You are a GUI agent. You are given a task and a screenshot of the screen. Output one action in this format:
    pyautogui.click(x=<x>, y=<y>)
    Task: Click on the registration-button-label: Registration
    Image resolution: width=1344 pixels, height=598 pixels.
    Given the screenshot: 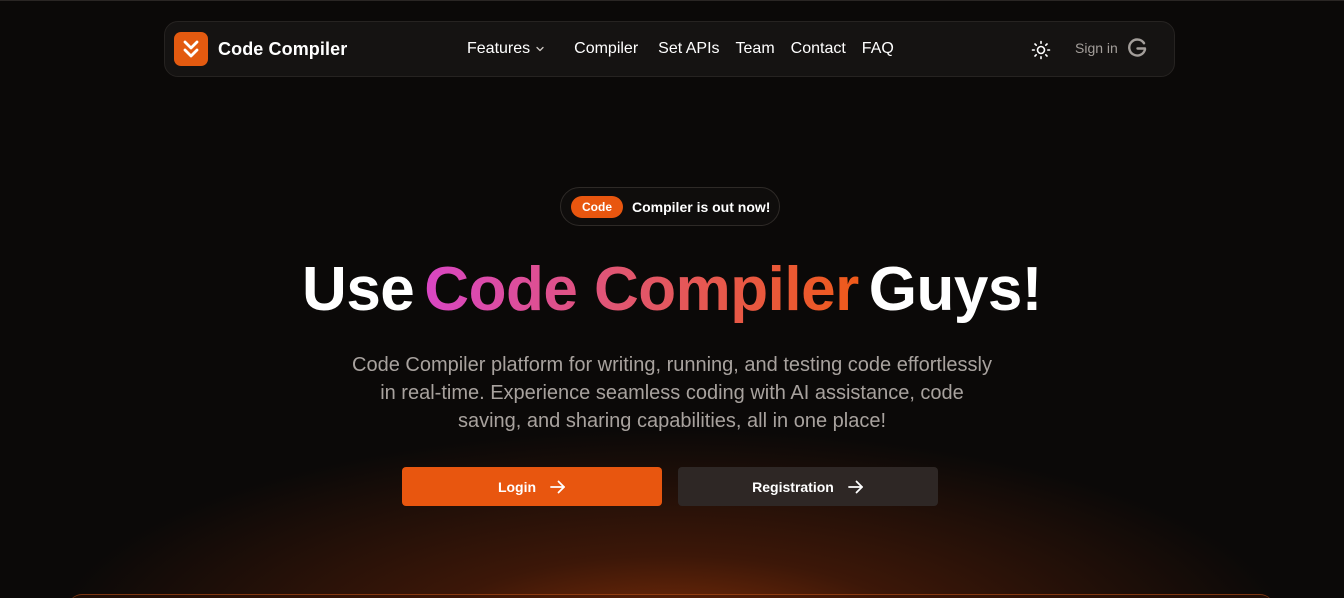 What is the action you would take?
    pyautogui.click(x=793, y=486)
    